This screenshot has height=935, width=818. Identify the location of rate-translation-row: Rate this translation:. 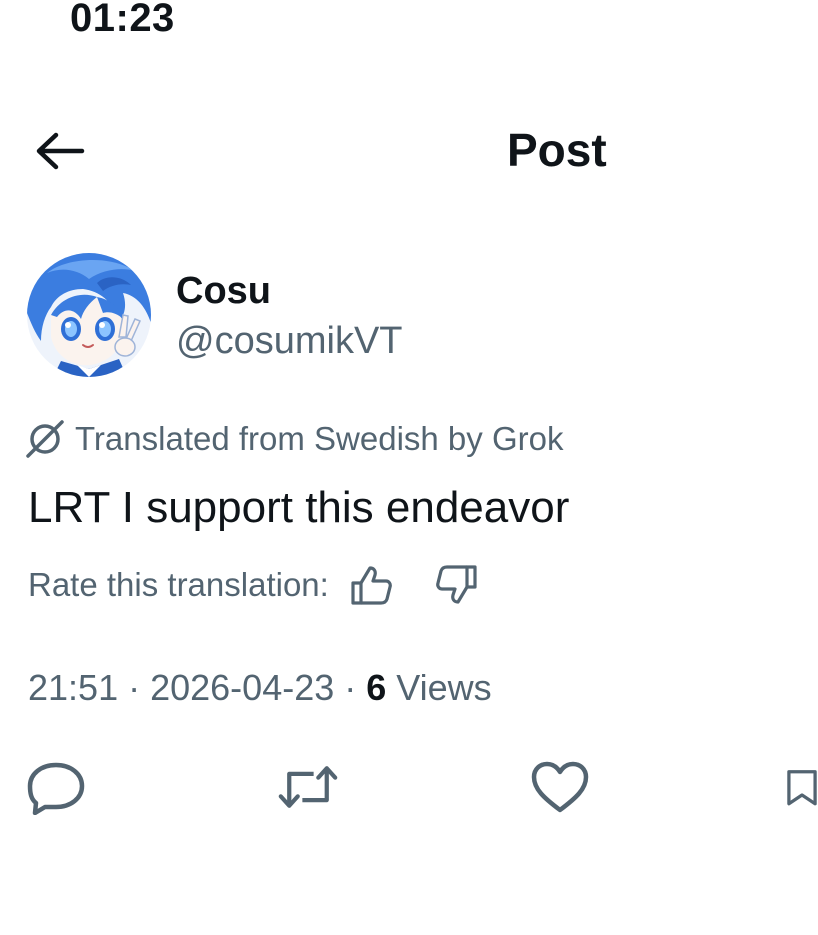
(253, 585).